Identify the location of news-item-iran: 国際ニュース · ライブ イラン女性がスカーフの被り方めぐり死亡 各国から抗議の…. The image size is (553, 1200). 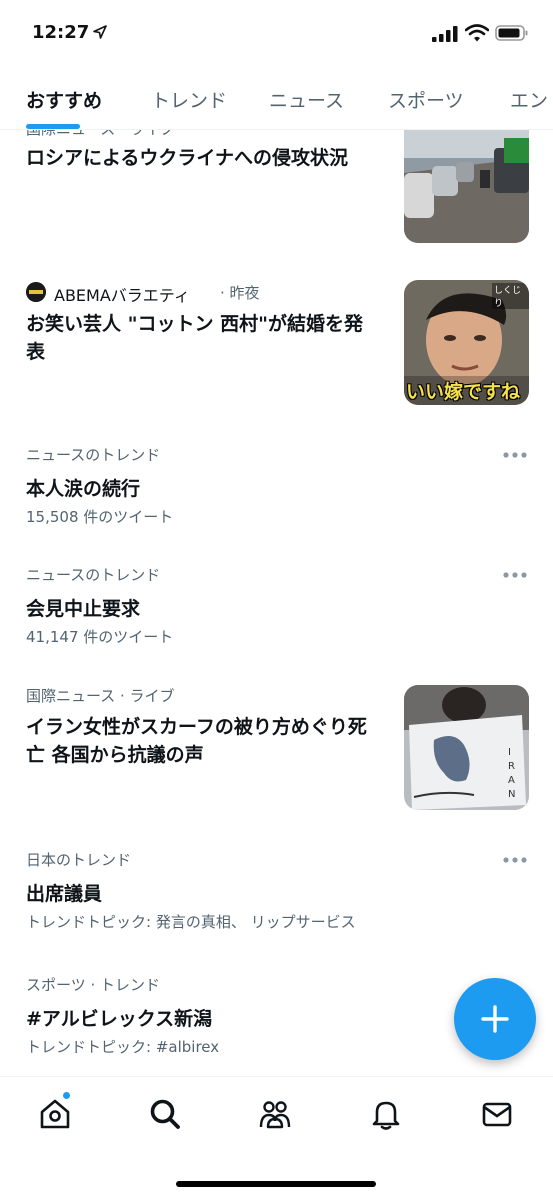
(276, 745).